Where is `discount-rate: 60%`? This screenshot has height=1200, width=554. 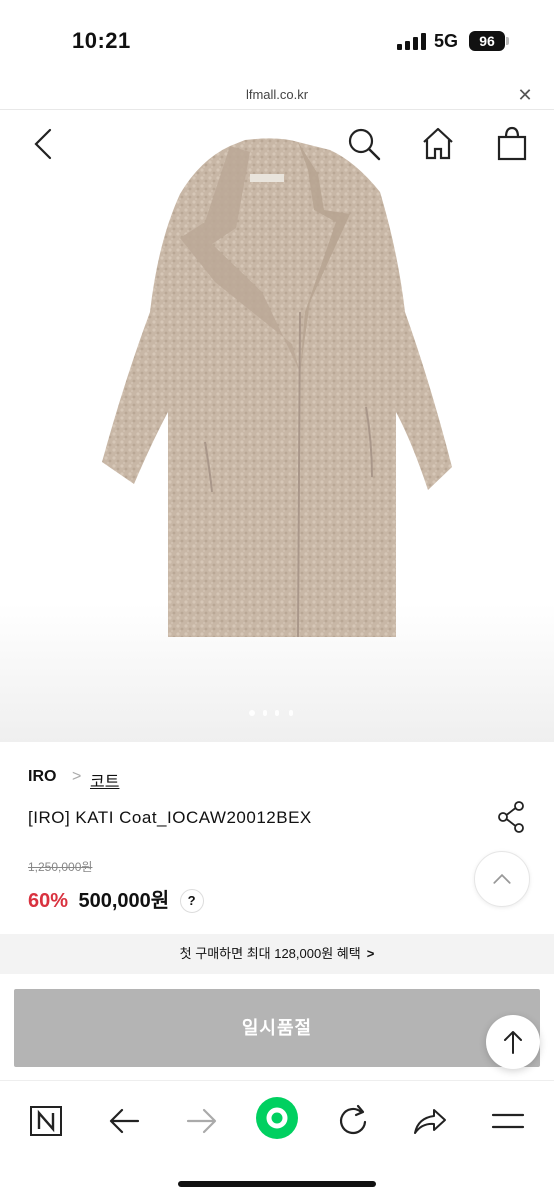
discount-rate: 60% is located at coordinates (48, 901).